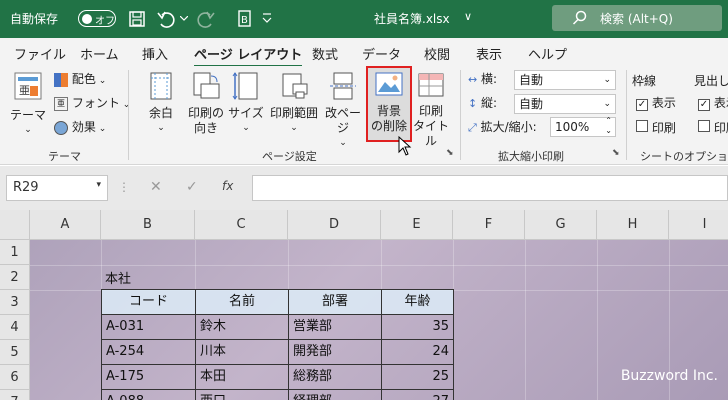 This screenshot has width=728, height=400. What do you see at coordinates (149, 352) in the screenshot?
I see `table-cell: A-254` at bounding box center [149, 352].